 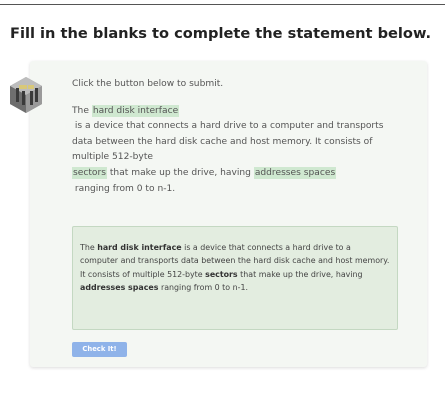 I want to click on answer-text: It consists of multiple 512-byte, so click(x=141, y=274).